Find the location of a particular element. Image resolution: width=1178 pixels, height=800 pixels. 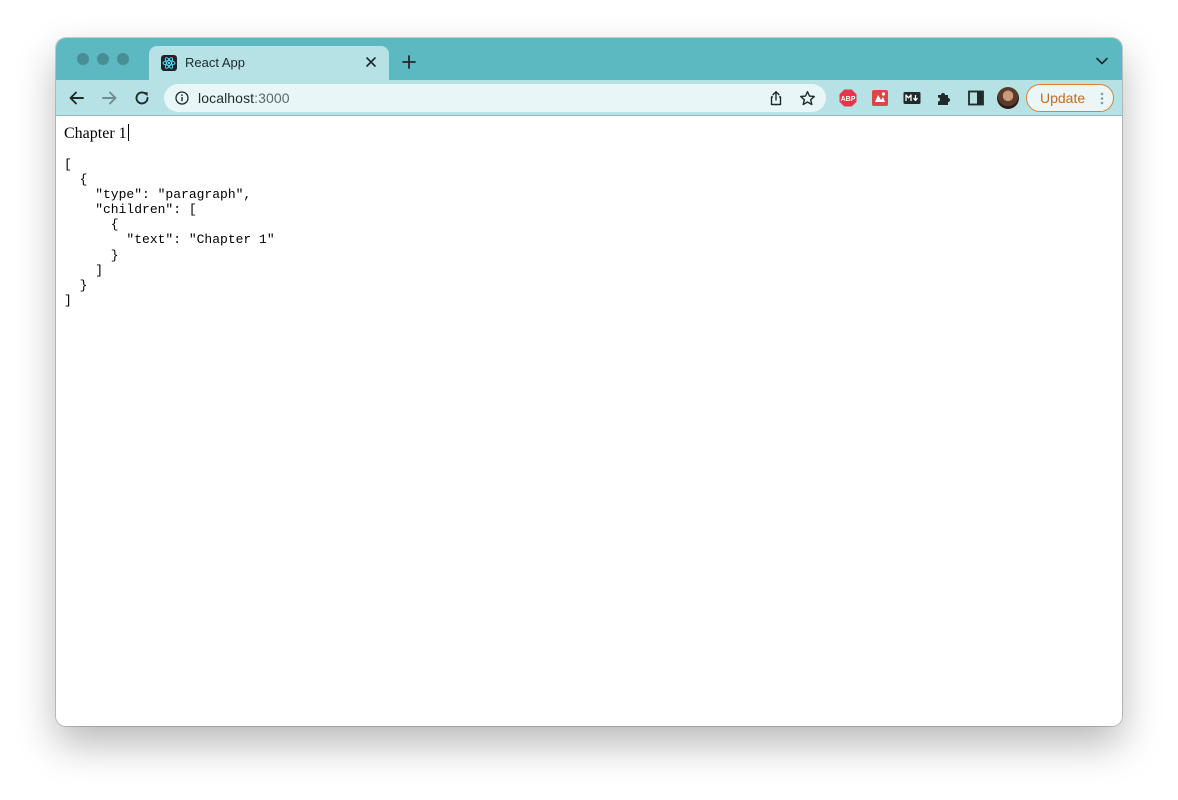

tab-react-app: React App is located at coordinates (269, 63).